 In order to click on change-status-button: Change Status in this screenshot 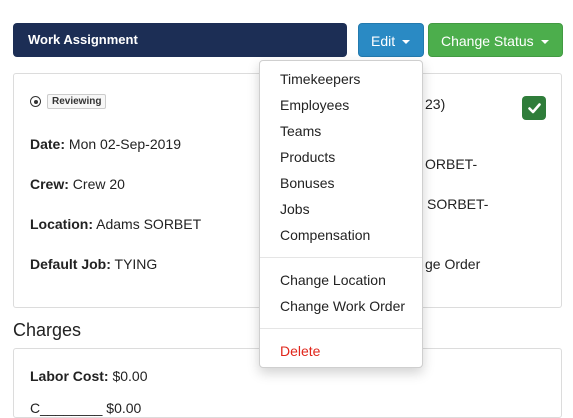, I will do `click(495, 40)`.